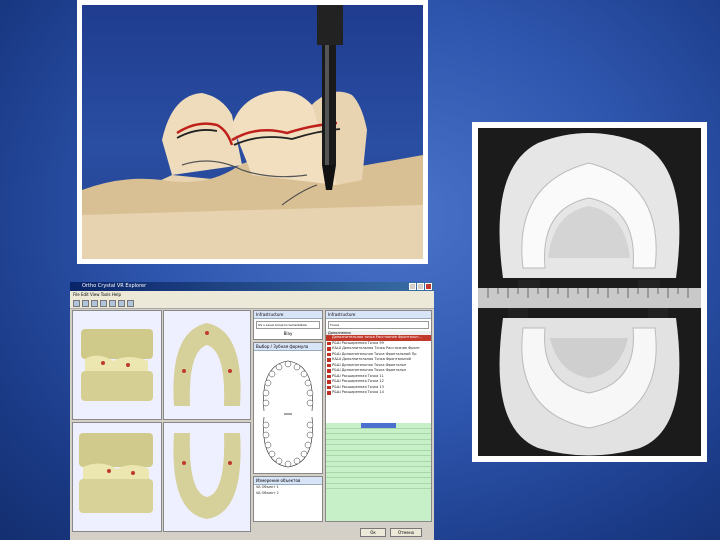 This screenshot has height=540, width=720. Describe the element at coordinates (288, 414) in the screenshot. I see `tooth-chart-diagram` at that location.